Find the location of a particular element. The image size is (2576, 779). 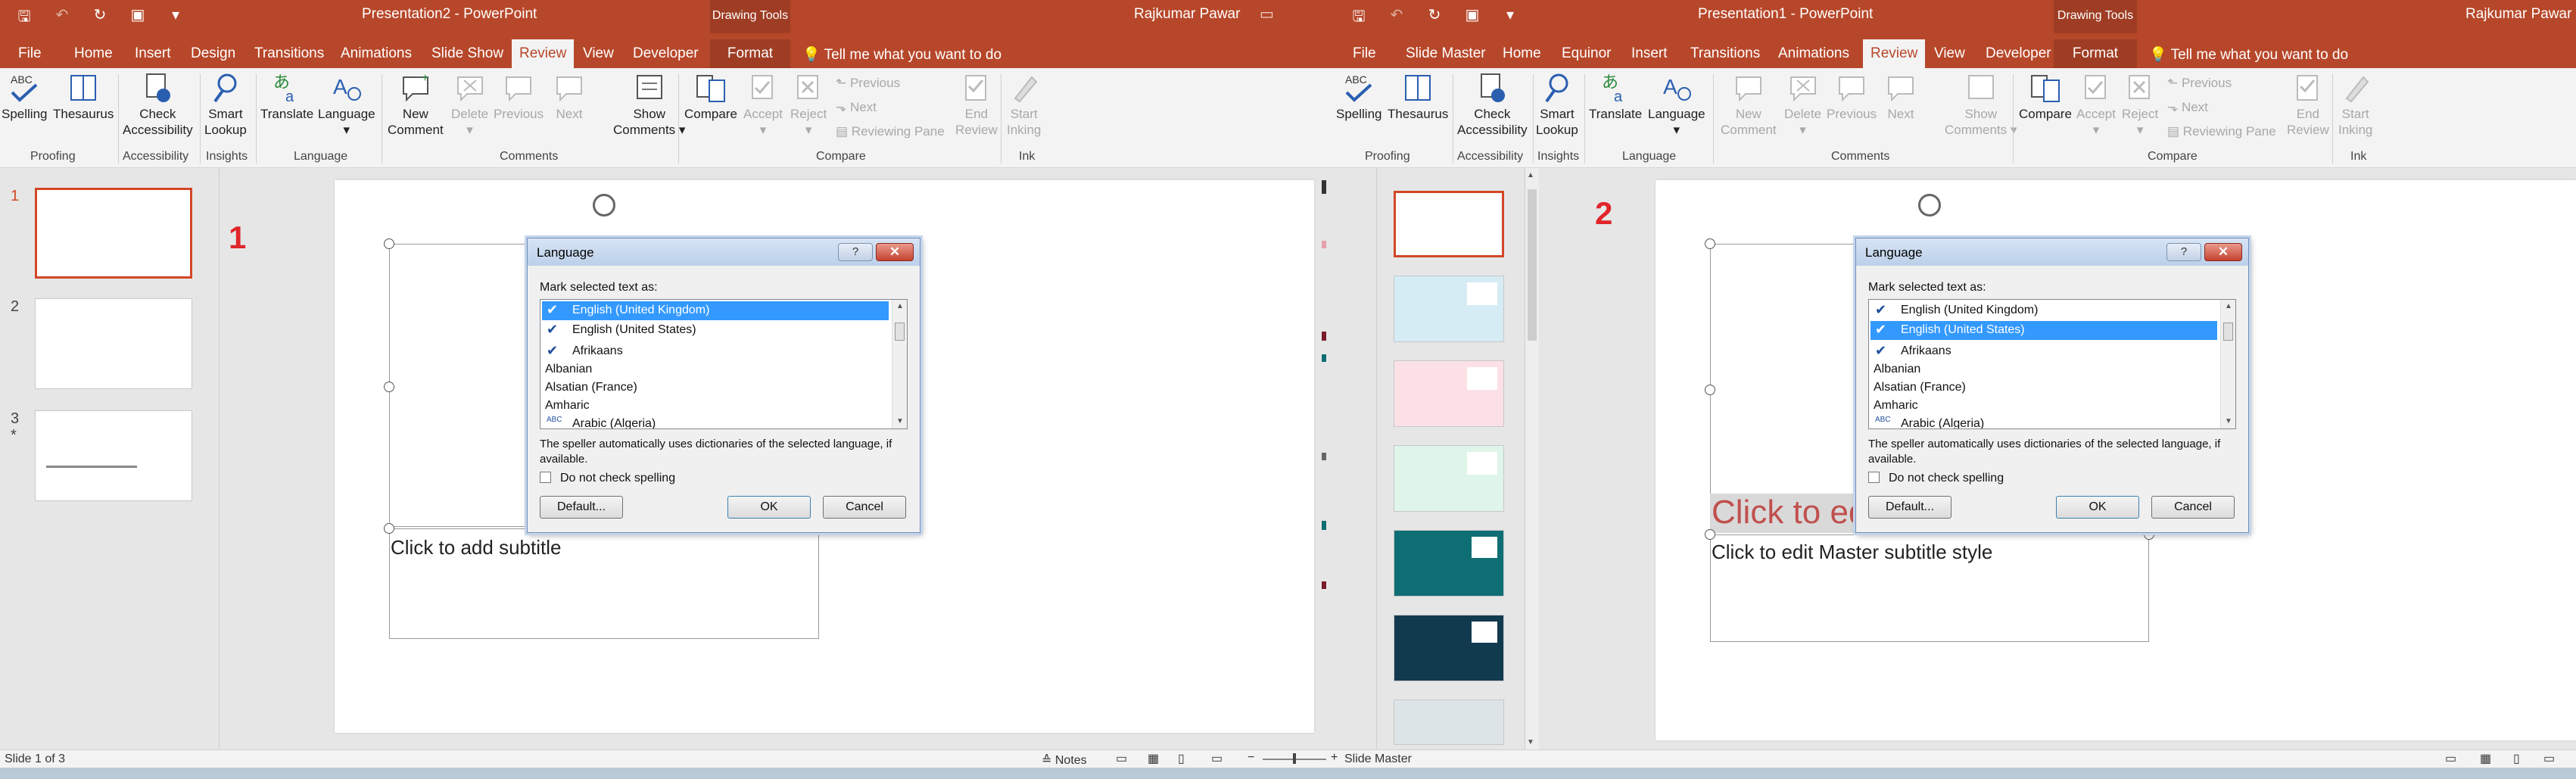

zoom-in-icon: + is located at coordinates (1334, 758).